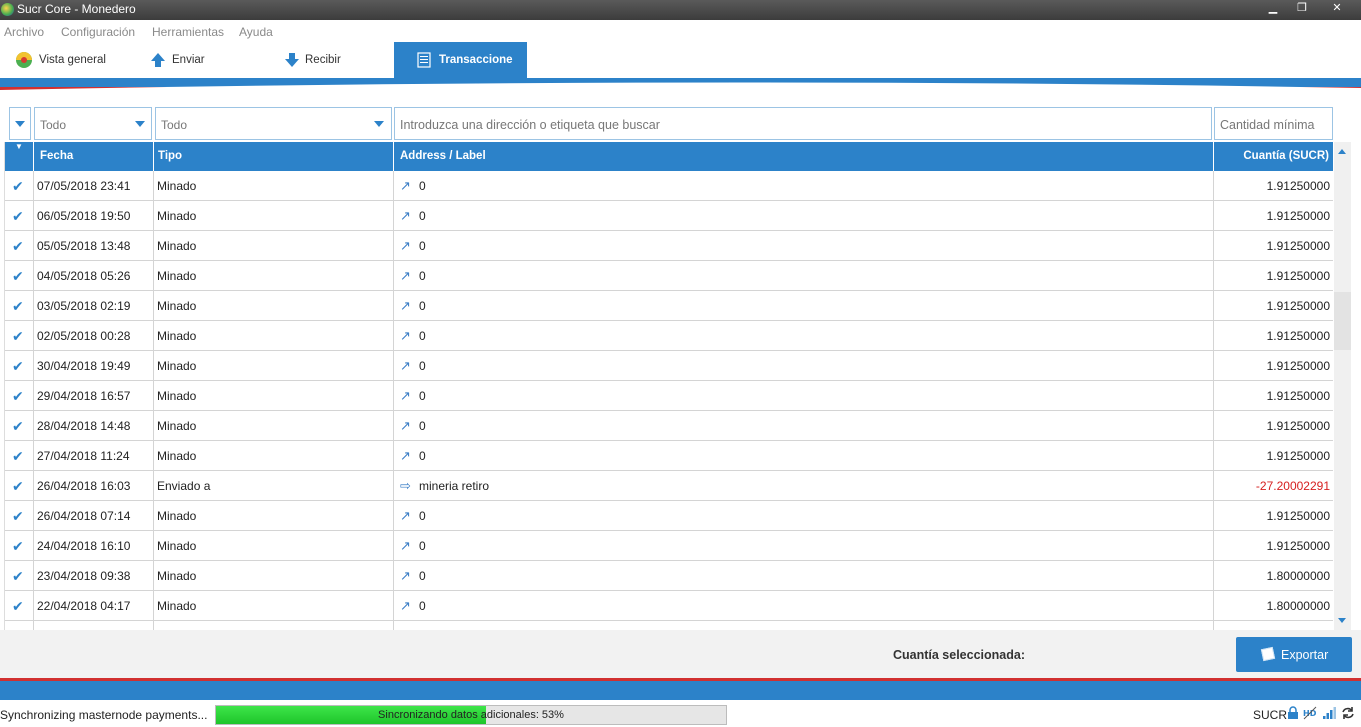  What do you see at coordinates (256, 32) in the screenshot?
I see `menu-help: Ayuda` at bounding box center [256, 32].